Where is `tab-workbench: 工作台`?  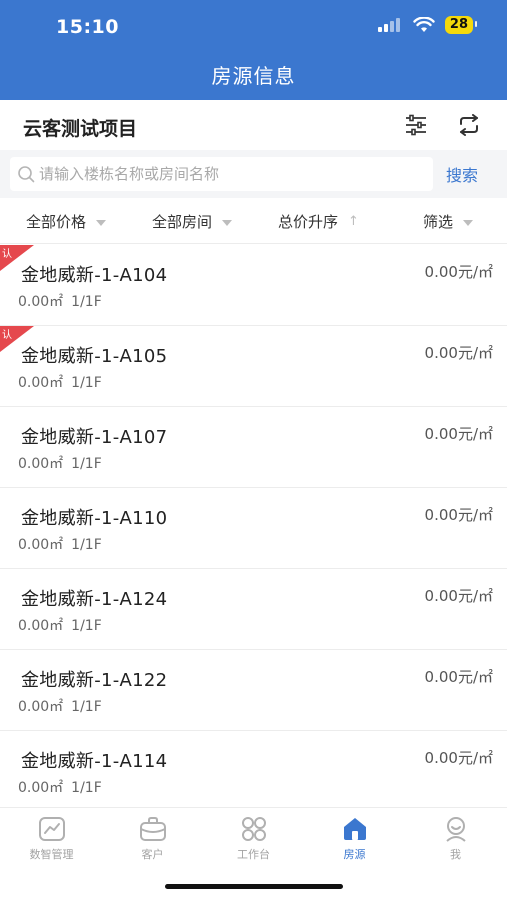
tab-workbench: 工作台 is located at coordinates (253, 839).